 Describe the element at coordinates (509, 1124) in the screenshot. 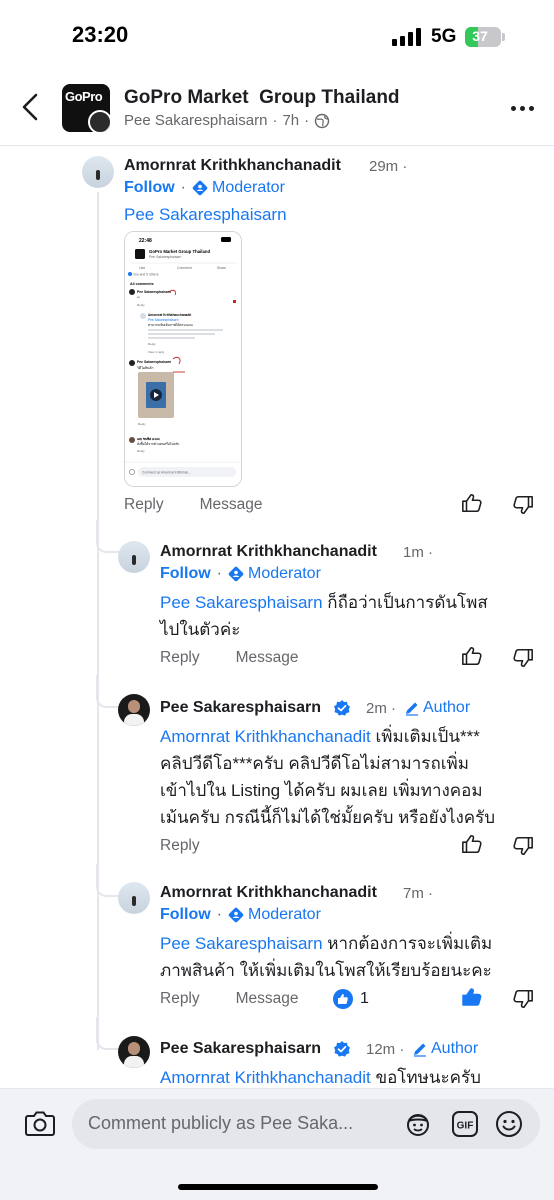

I see `emoji-icon` at that location.